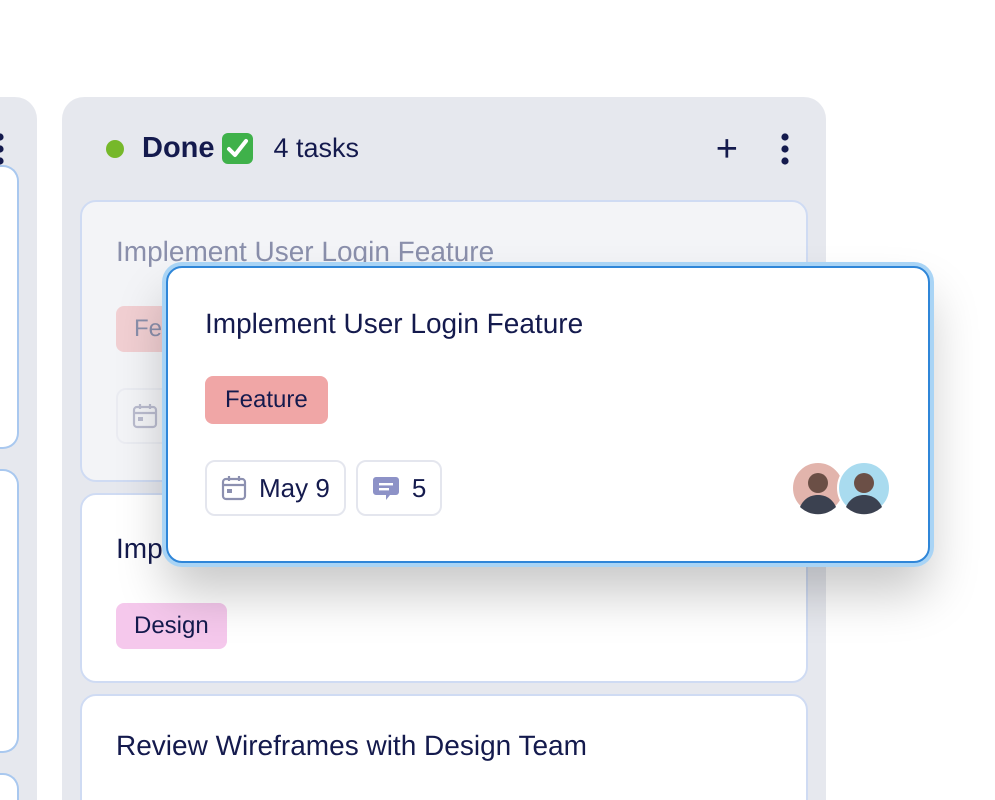  What do you see at coordinates (140, 549) in the screenshot?
I see `card-title: Imp` at bounding box center [140, 549].